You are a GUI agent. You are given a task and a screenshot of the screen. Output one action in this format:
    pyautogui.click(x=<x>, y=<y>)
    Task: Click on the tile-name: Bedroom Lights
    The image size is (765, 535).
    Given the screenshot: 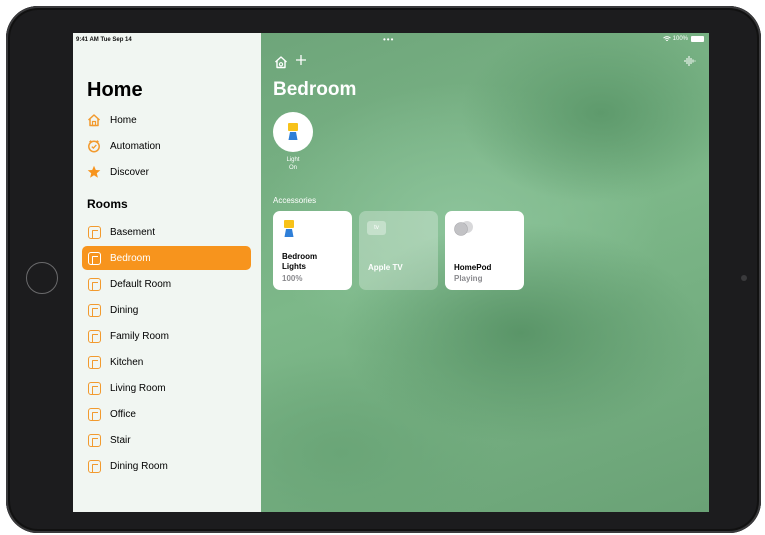 What is the action you would take?
    pyautogui.click(x=299, y=262)
    